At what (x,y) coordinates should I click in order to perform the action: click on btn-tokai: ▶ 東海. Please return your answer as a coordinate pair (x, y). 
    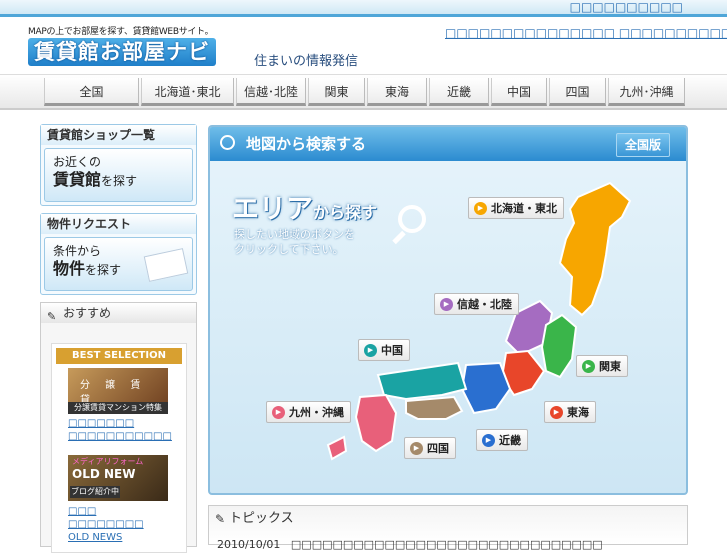
    Looking at the image, I should click on (570, 412).